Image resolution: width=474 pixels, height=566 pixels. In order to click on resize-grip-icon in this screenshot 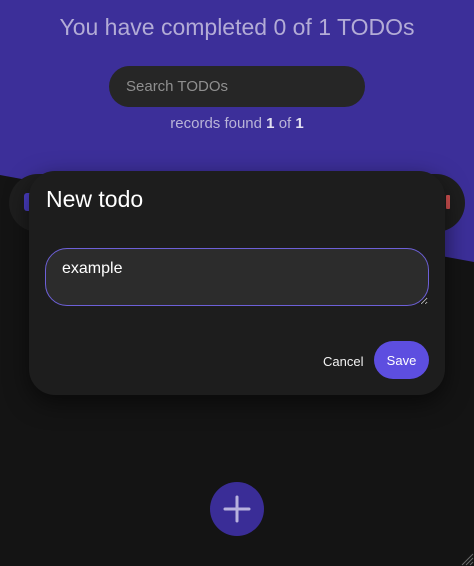, I will do `click(467, 559)`.